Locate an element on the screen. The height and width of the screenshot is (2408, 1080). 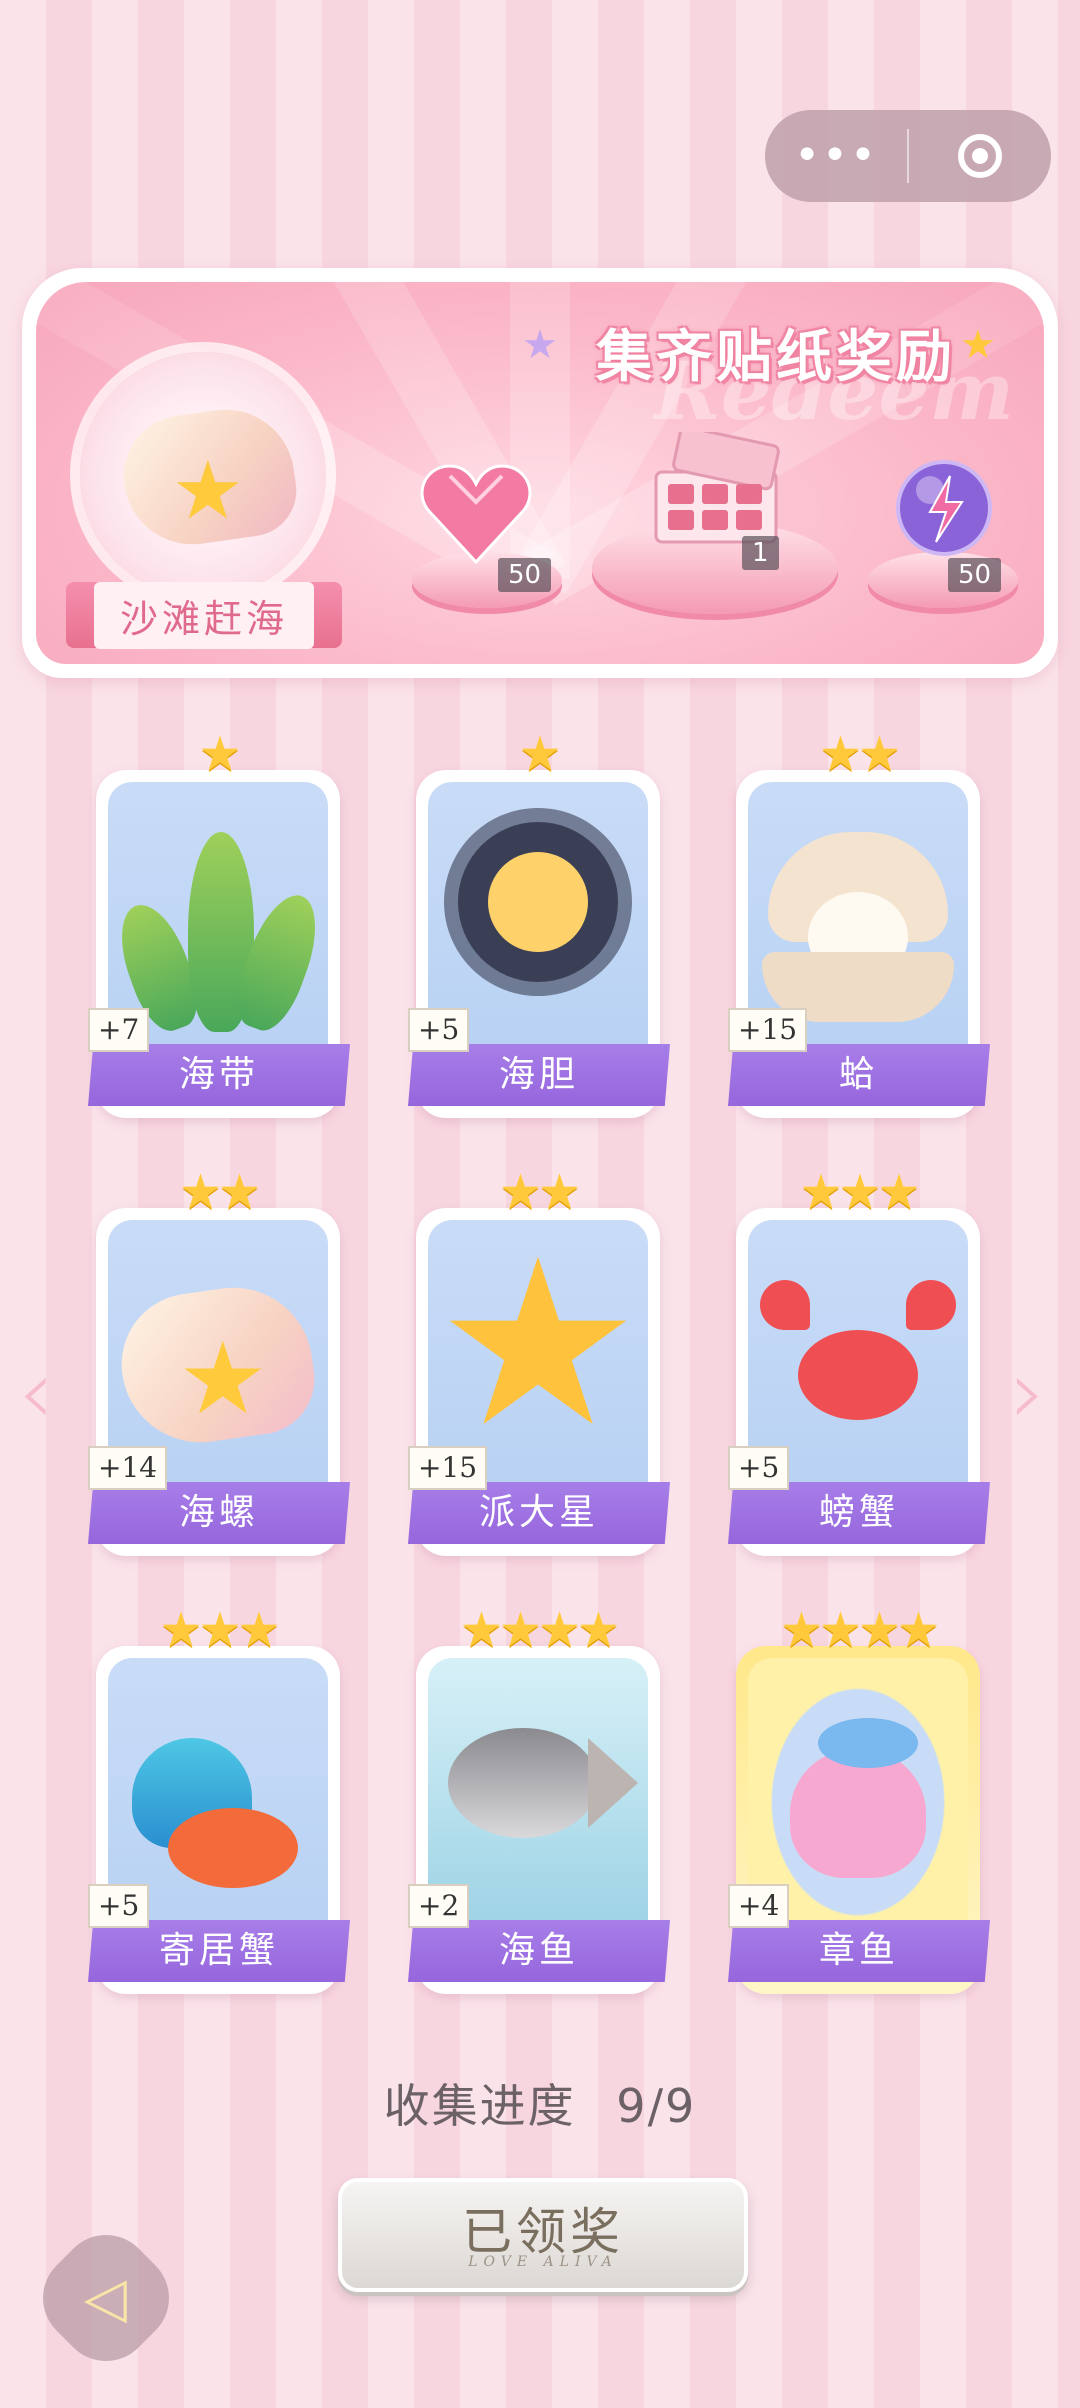
reward-count: 1 is located at coordinates (760, 553).